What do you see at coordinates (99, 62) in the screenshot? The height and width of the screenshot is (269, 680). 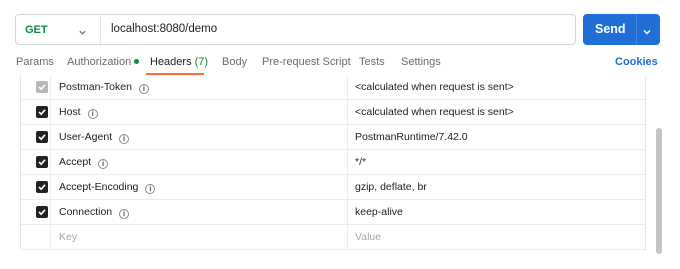 I see `tab-label: Authorization` at bounding box center [99, 62].